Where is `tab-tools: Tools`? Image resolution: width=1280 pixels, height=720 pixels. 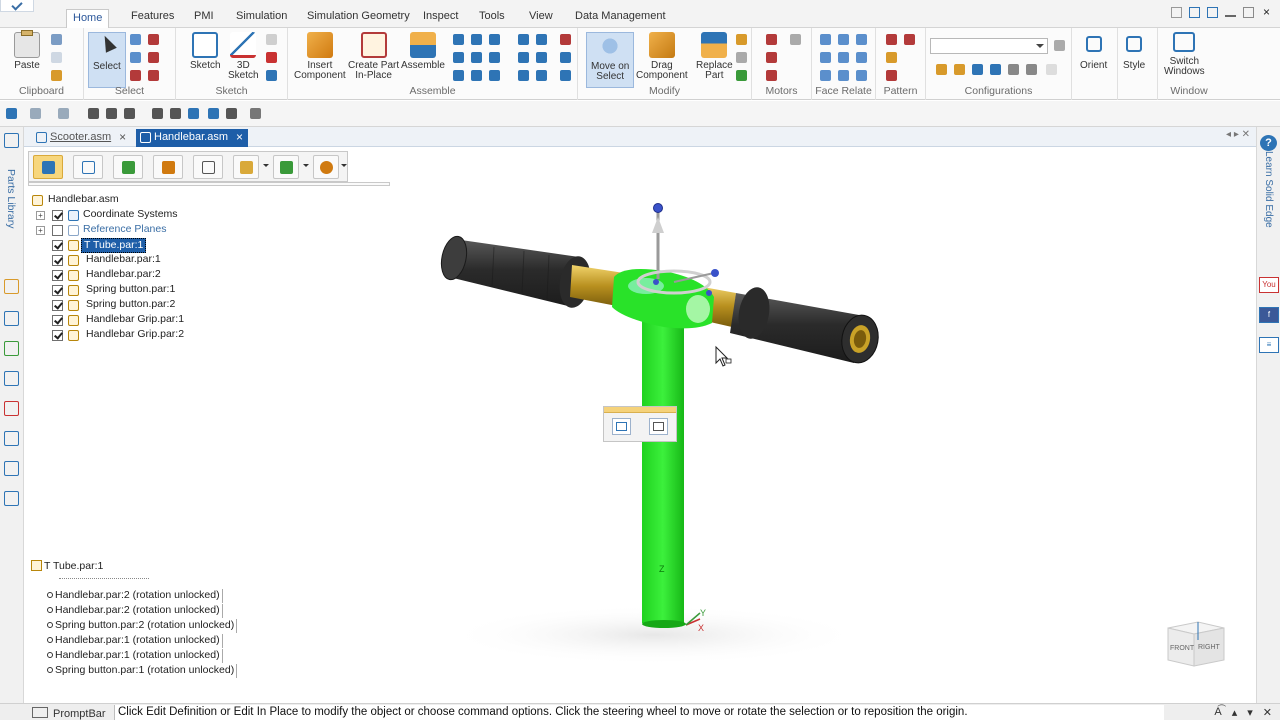 tab-tools: Tools is located at coordinates (492, 18).